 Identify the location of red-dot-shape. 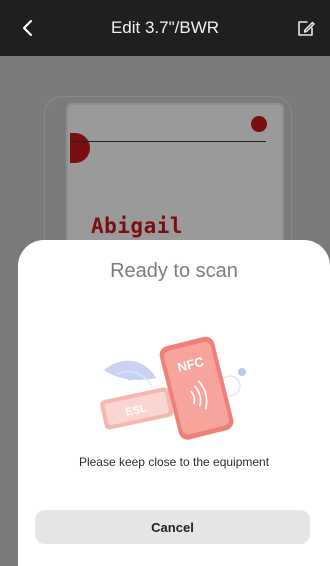
(259, 124).